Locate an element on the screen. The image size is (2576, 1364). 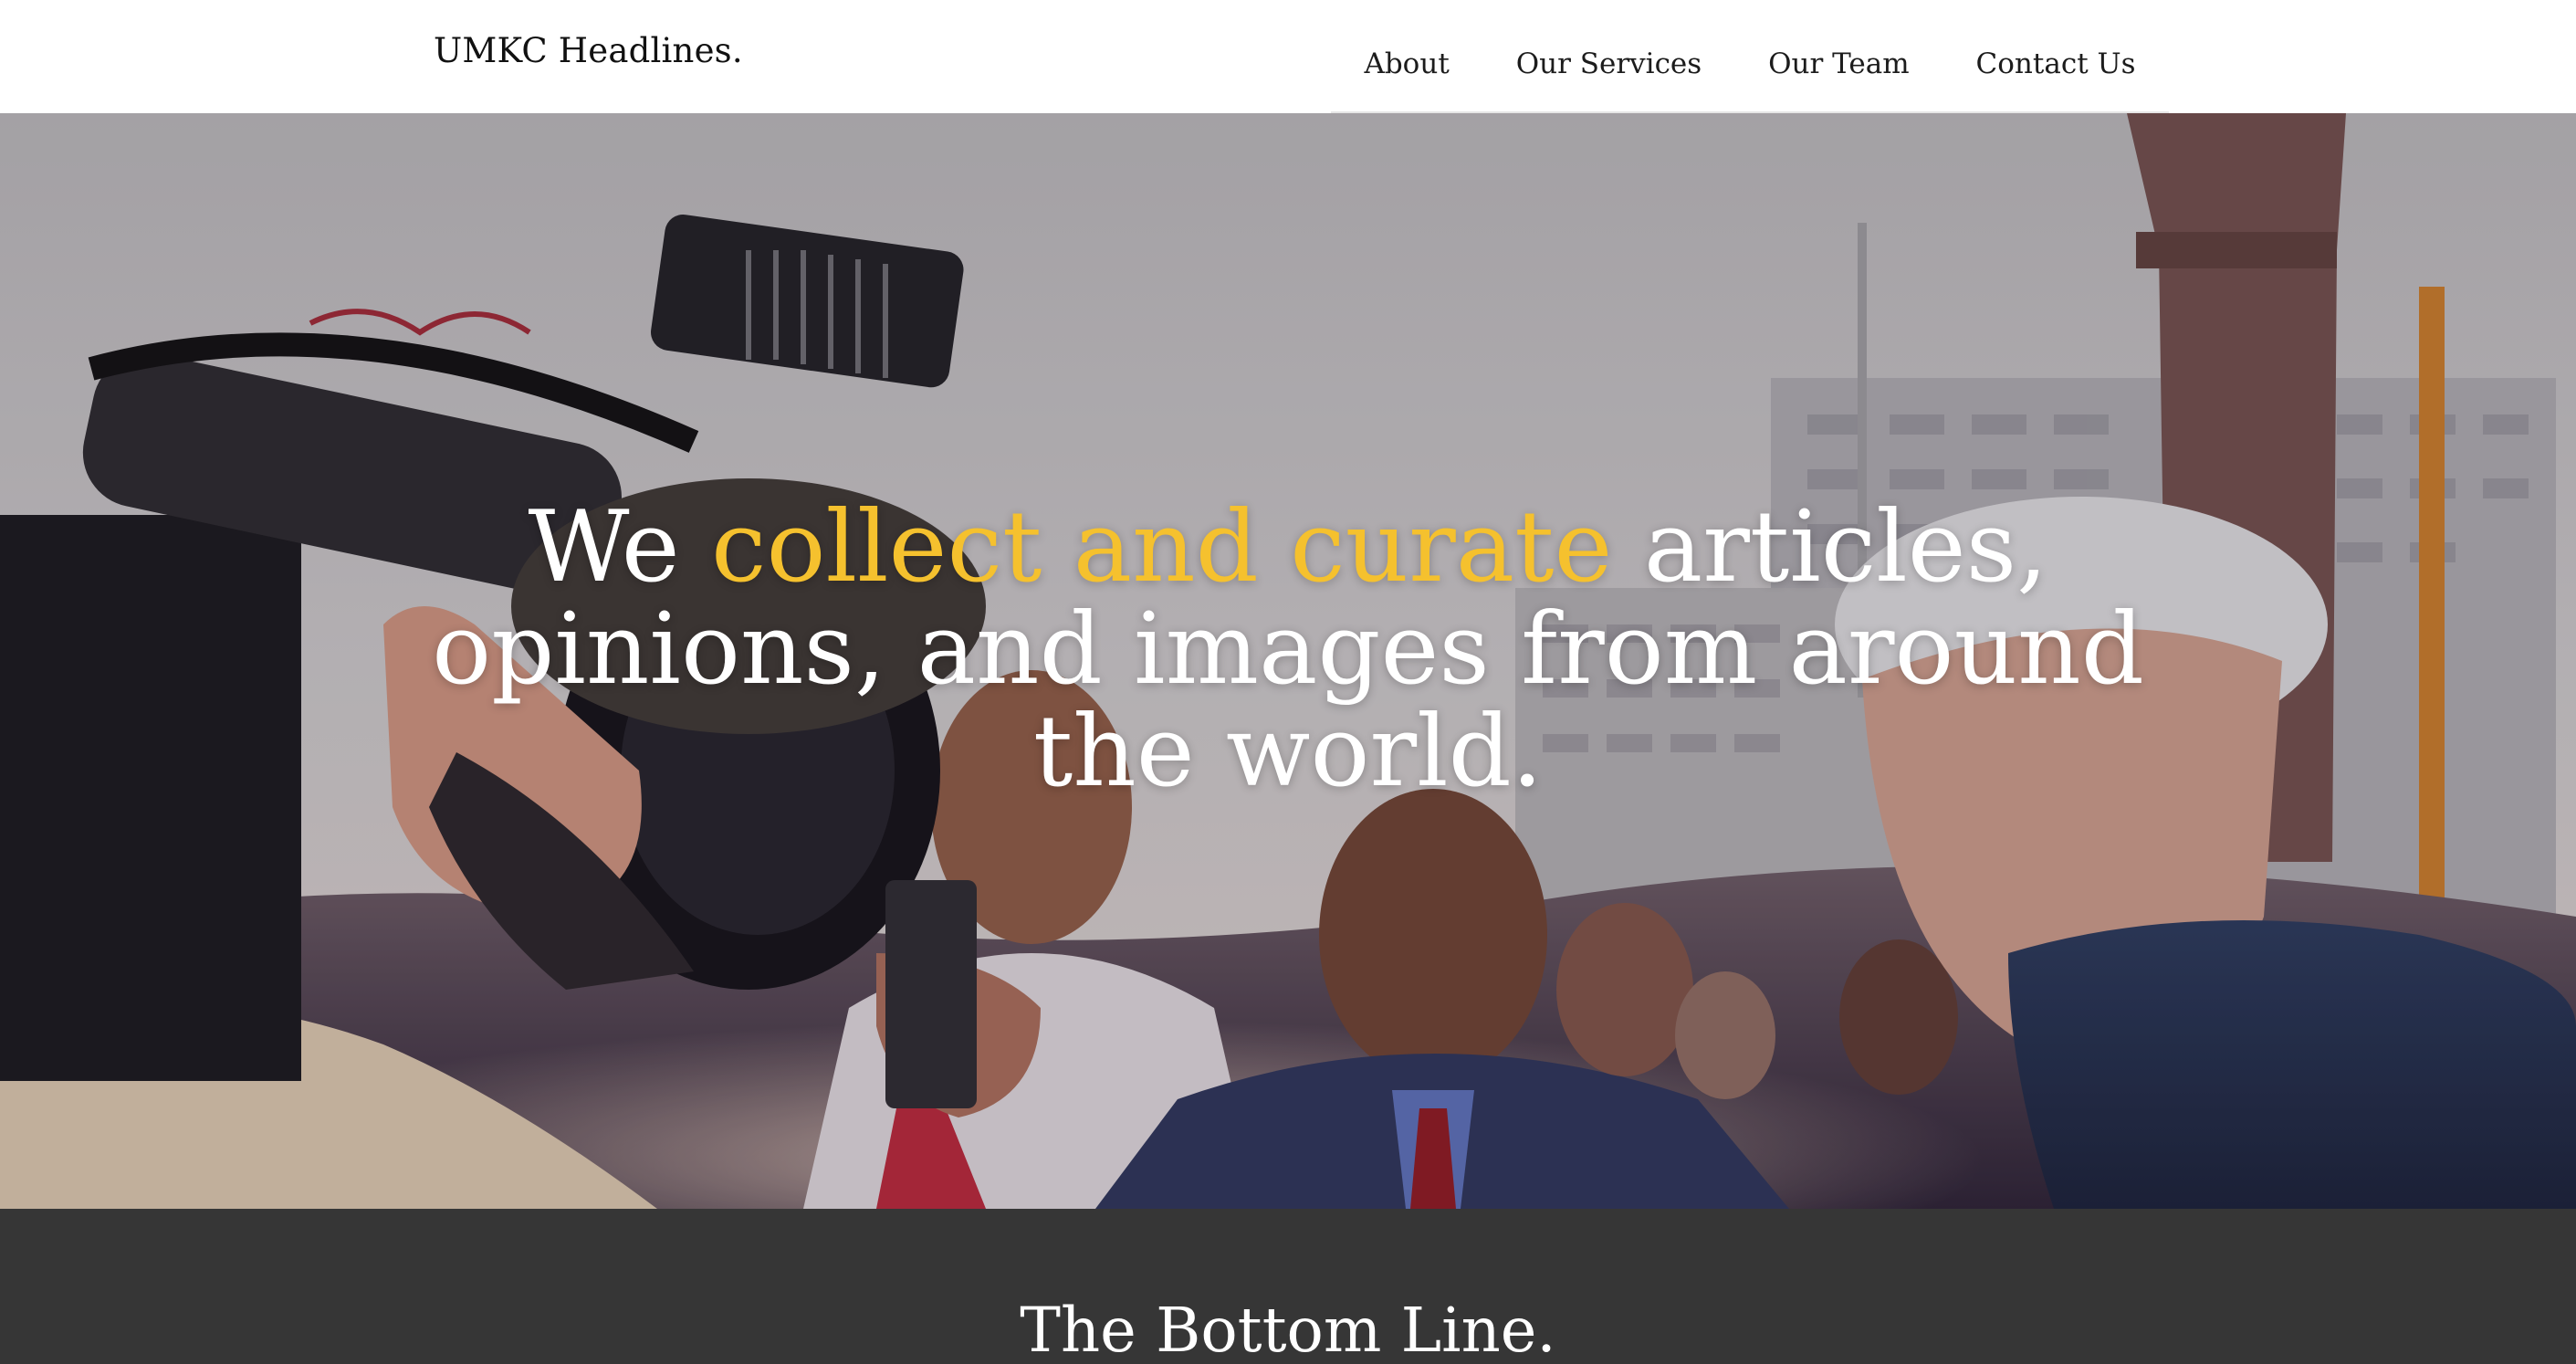
hero-headline-part1: We is located at coordinates (619, 547).